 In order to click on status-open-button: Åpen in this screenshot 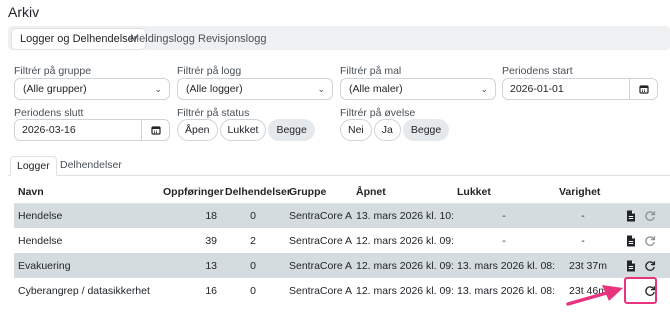, I will do `click(197, 130)`.